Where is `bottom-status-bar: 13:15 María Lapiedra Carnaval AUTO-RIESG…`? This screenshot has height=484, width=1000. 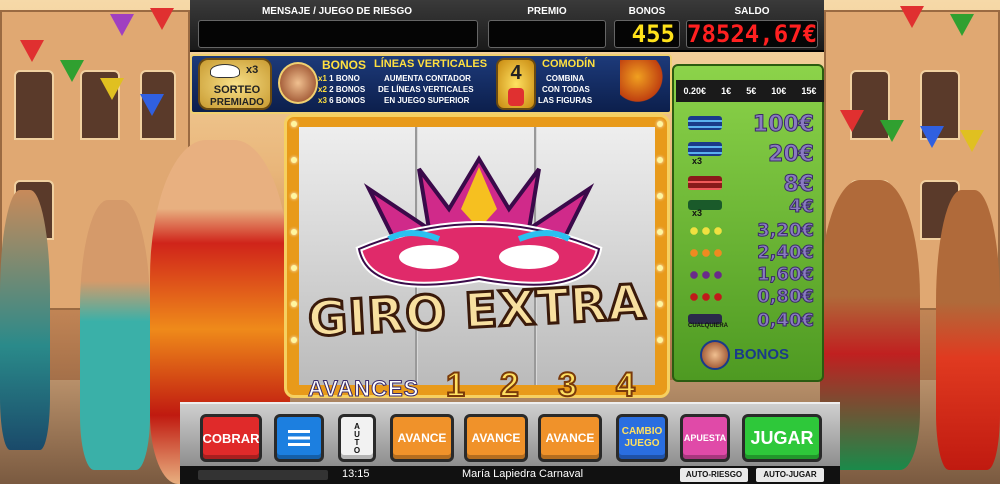 bottom-status-bar: 13:15 María Lapiedra Carnaval AUTO-RIESG… is located at coordinates (510, 475).